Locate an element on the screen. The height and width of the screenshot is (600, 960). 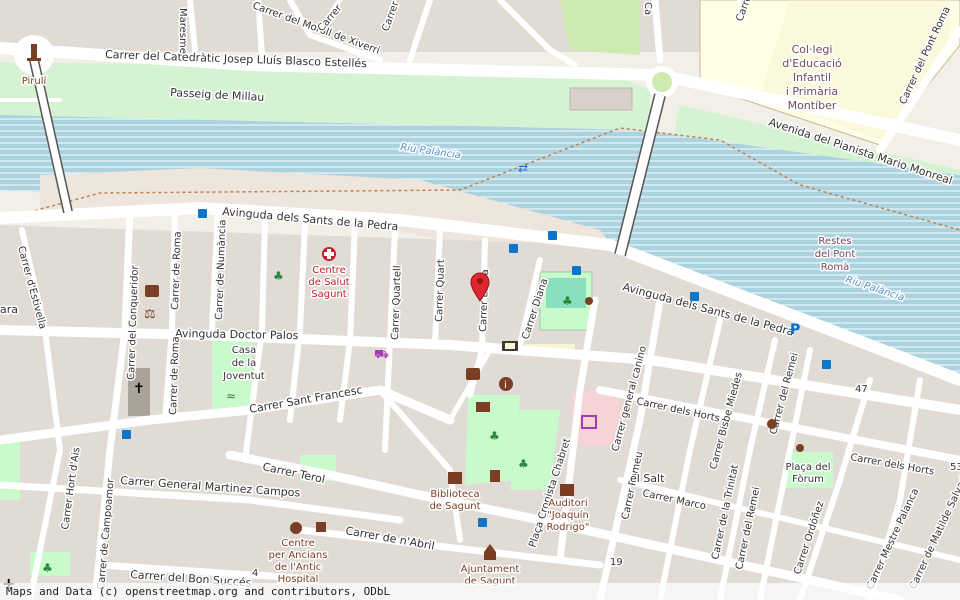
svg-text: del Pont is located at coordinates (835, 254).